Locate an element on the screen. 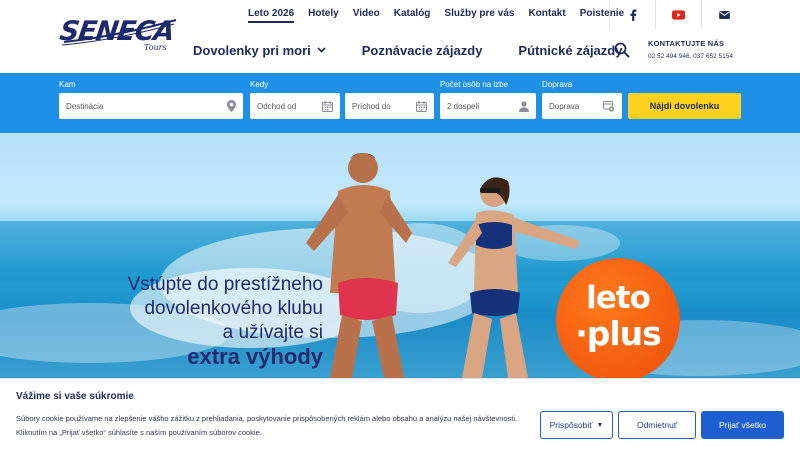 Image resolution: width=800 pixels, height=450 pixels. cookie-title: Vážime si vaše súkromie is located at coordinates (75, 396).